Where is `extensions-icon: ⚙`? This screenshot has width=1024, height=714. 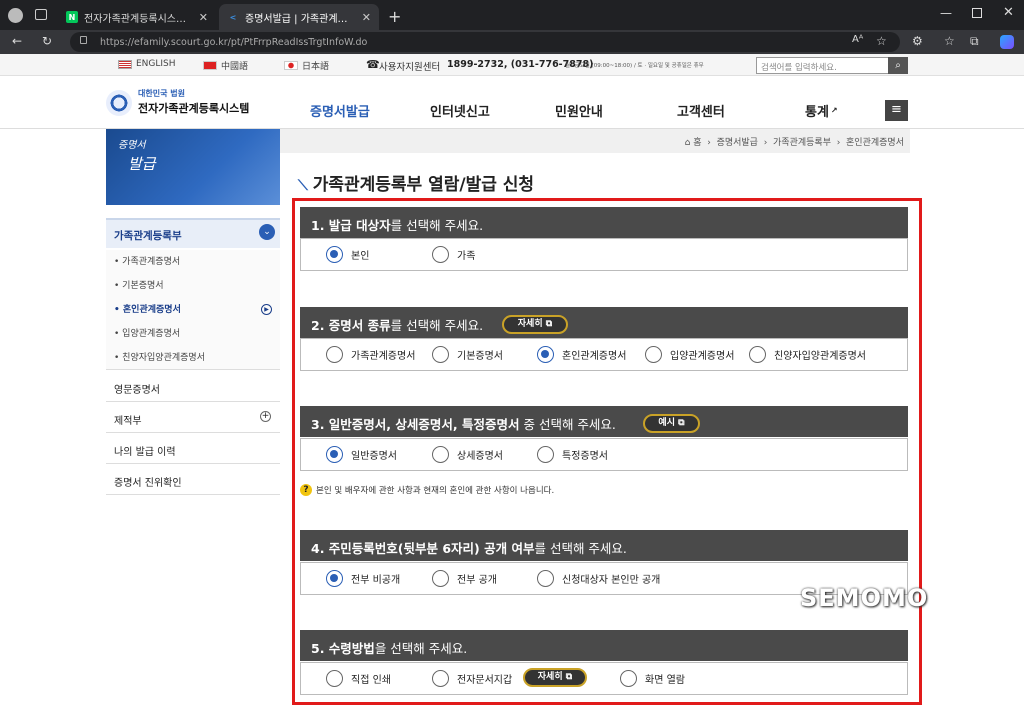 extensions-icon: ⚙ is located at coordinates (917, 41).